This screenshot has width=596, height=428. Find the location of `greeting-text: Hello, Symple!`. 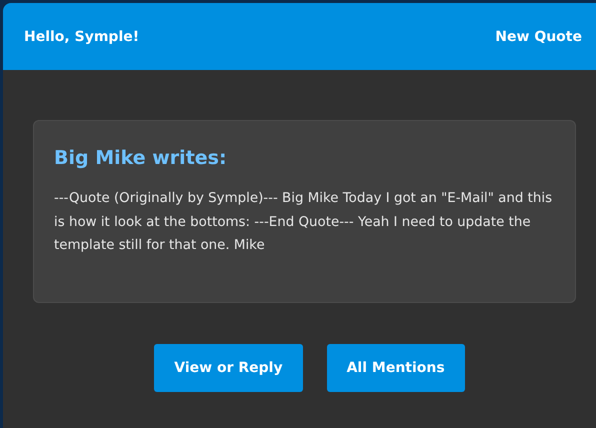

greeting-text: Hello, Symple! is located at coordinates (82, 36).